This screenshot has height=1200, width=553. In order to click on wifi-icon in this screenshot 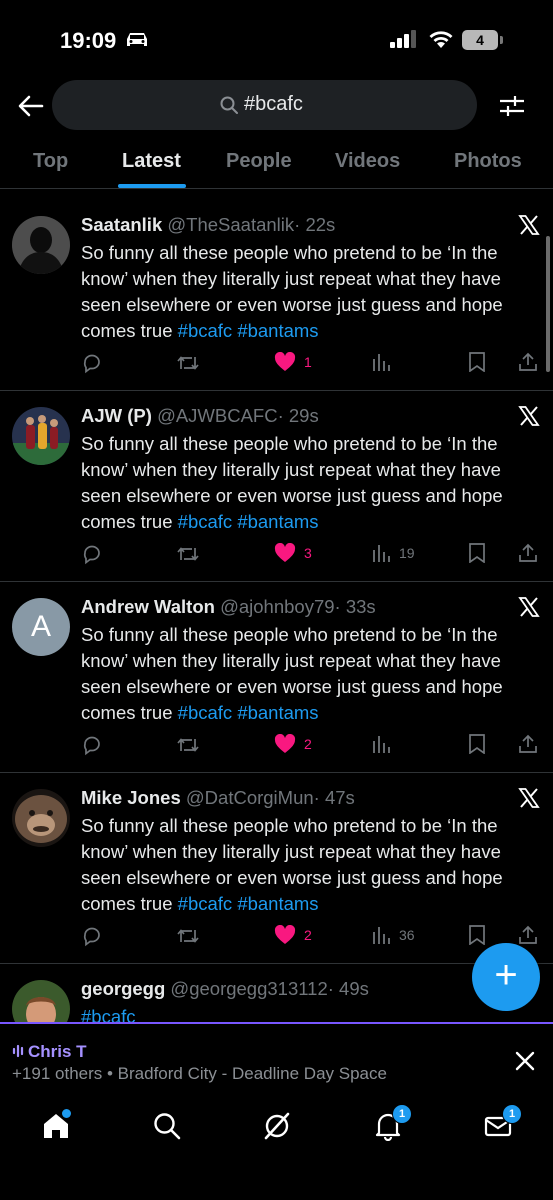, I will do `click(441, 39)`.